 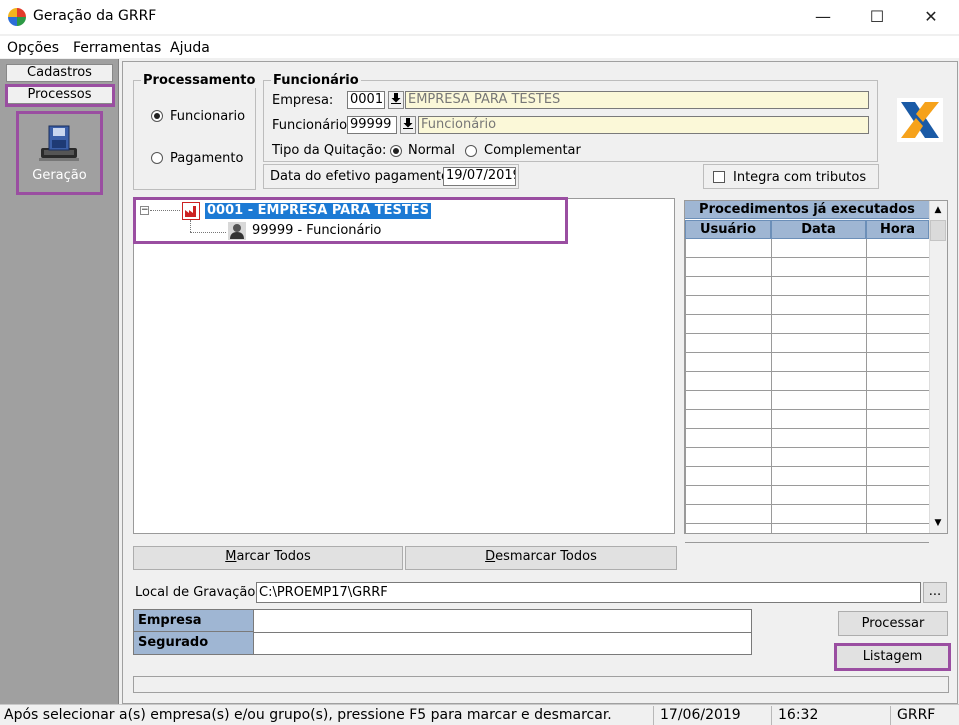 I want to click on tab-cadastros: Cadastros, so click(x=59, y=73).